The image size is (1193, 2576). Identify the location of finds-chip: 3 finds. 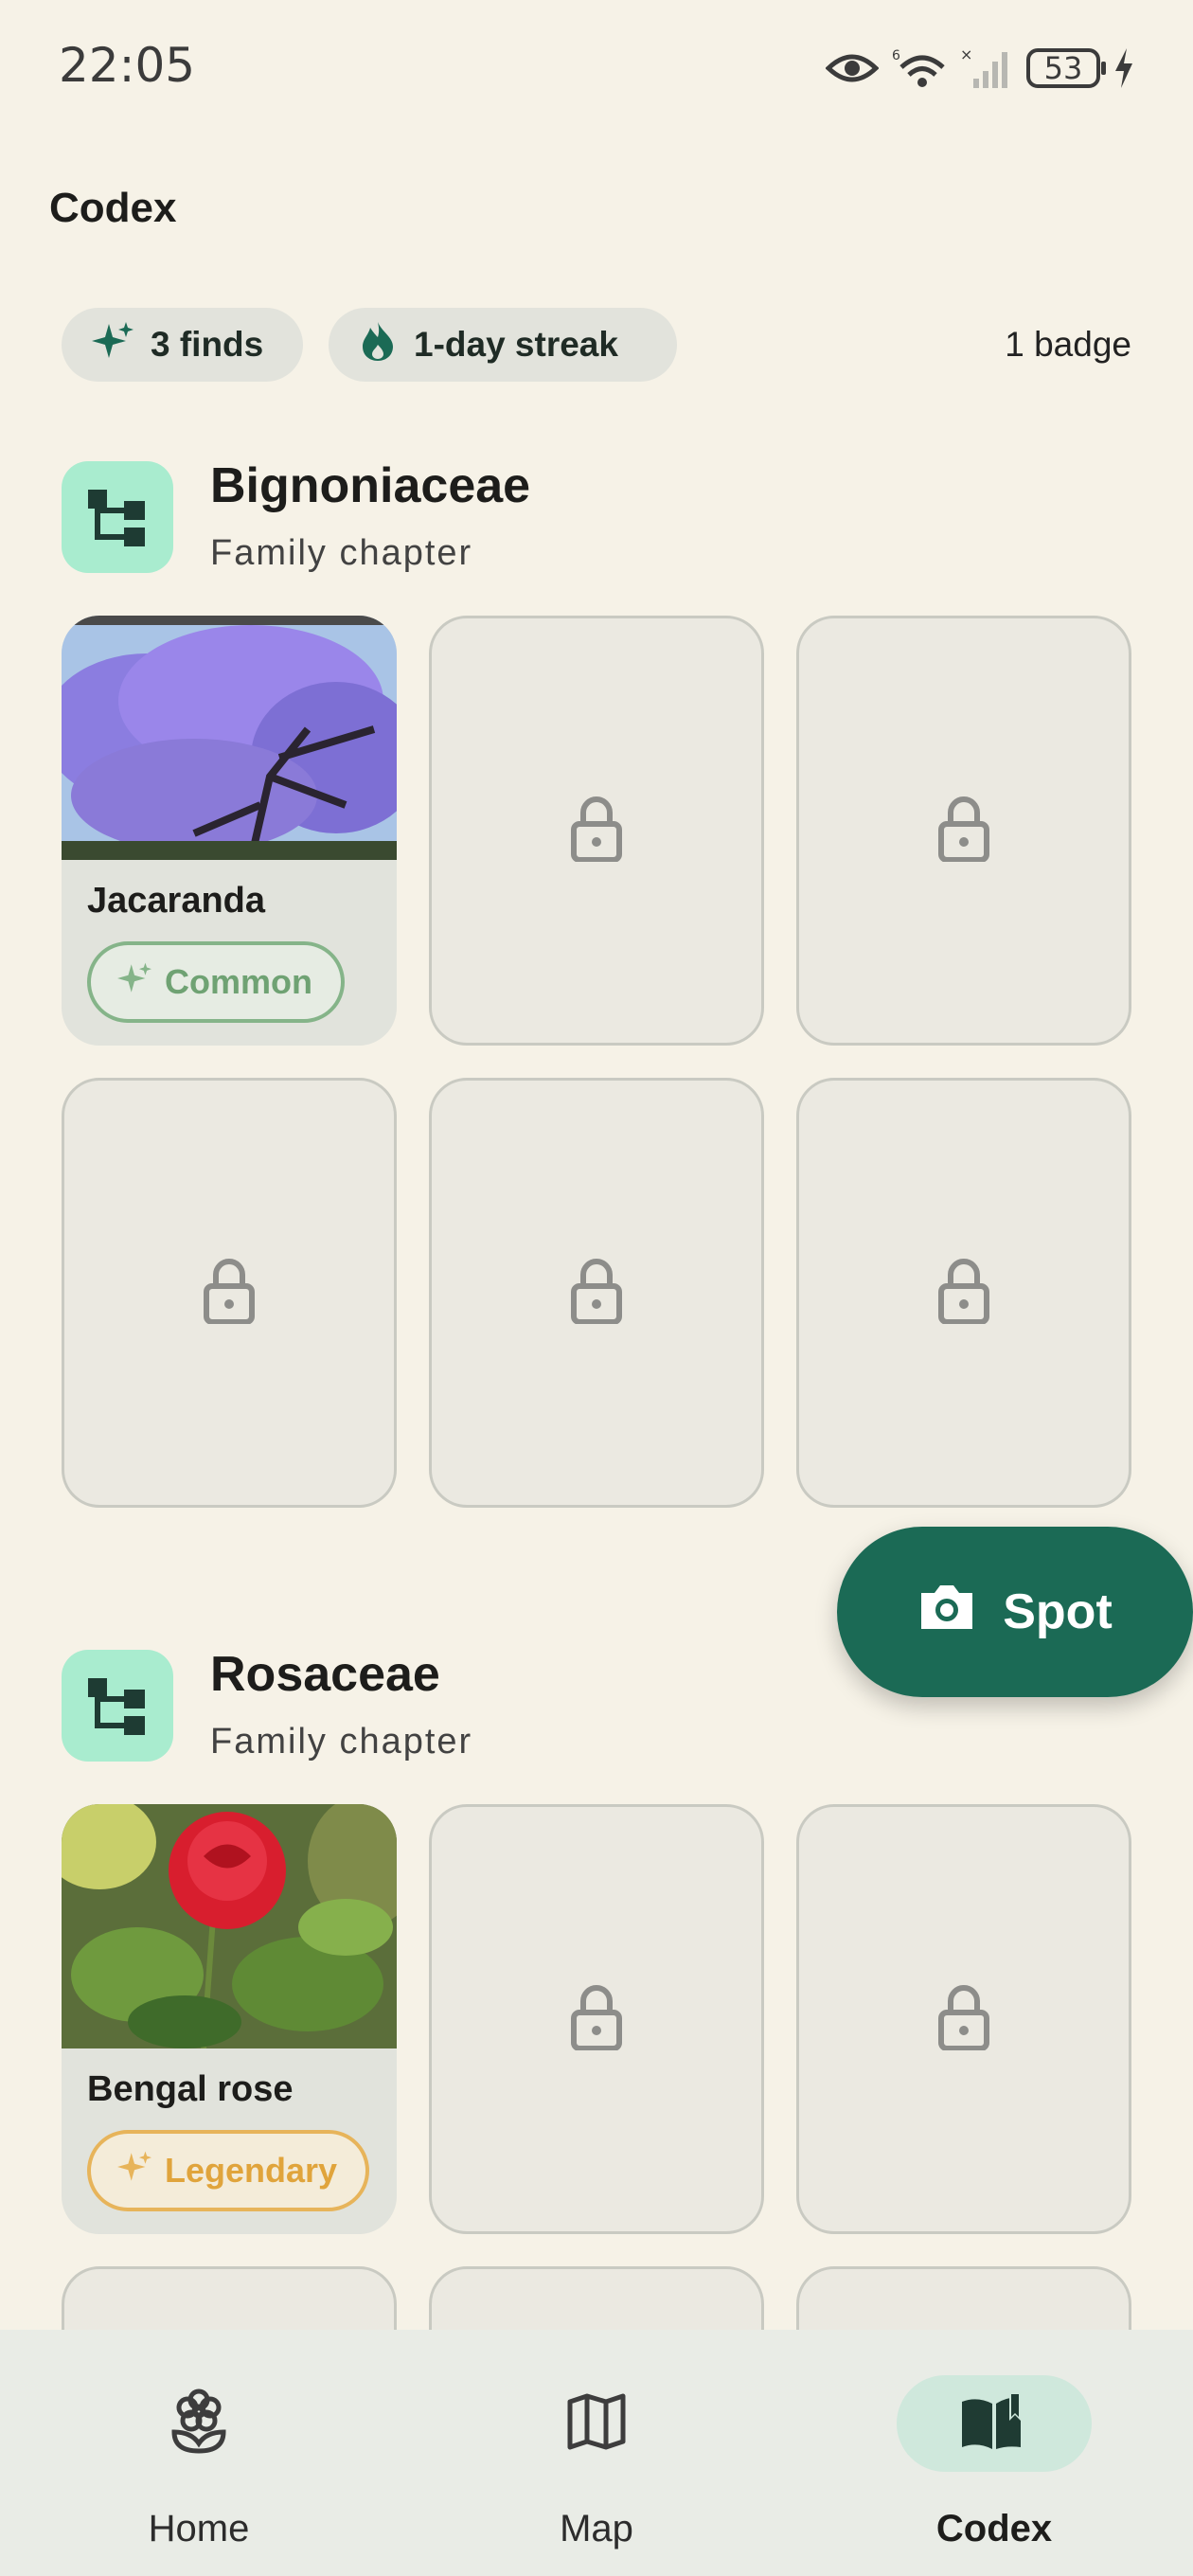
(182, 345).